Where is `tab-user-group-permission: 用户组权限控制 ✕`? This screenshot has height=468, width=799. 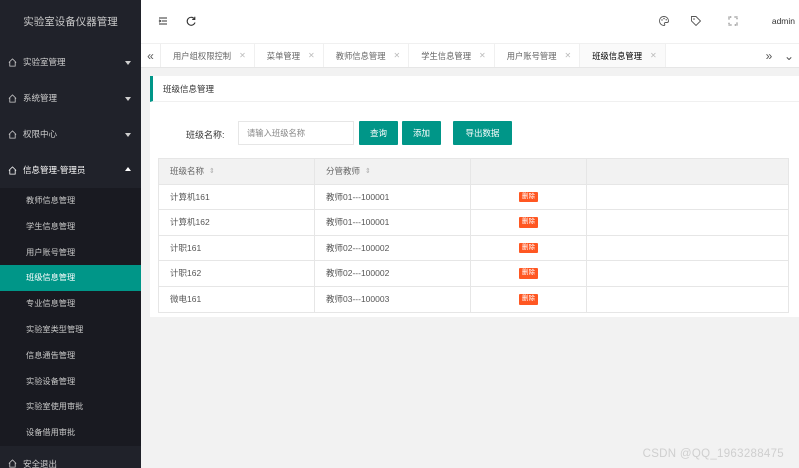 tab-user-group-permission: 用户组权限控制 ✕ is located at coordinates (208, 55).